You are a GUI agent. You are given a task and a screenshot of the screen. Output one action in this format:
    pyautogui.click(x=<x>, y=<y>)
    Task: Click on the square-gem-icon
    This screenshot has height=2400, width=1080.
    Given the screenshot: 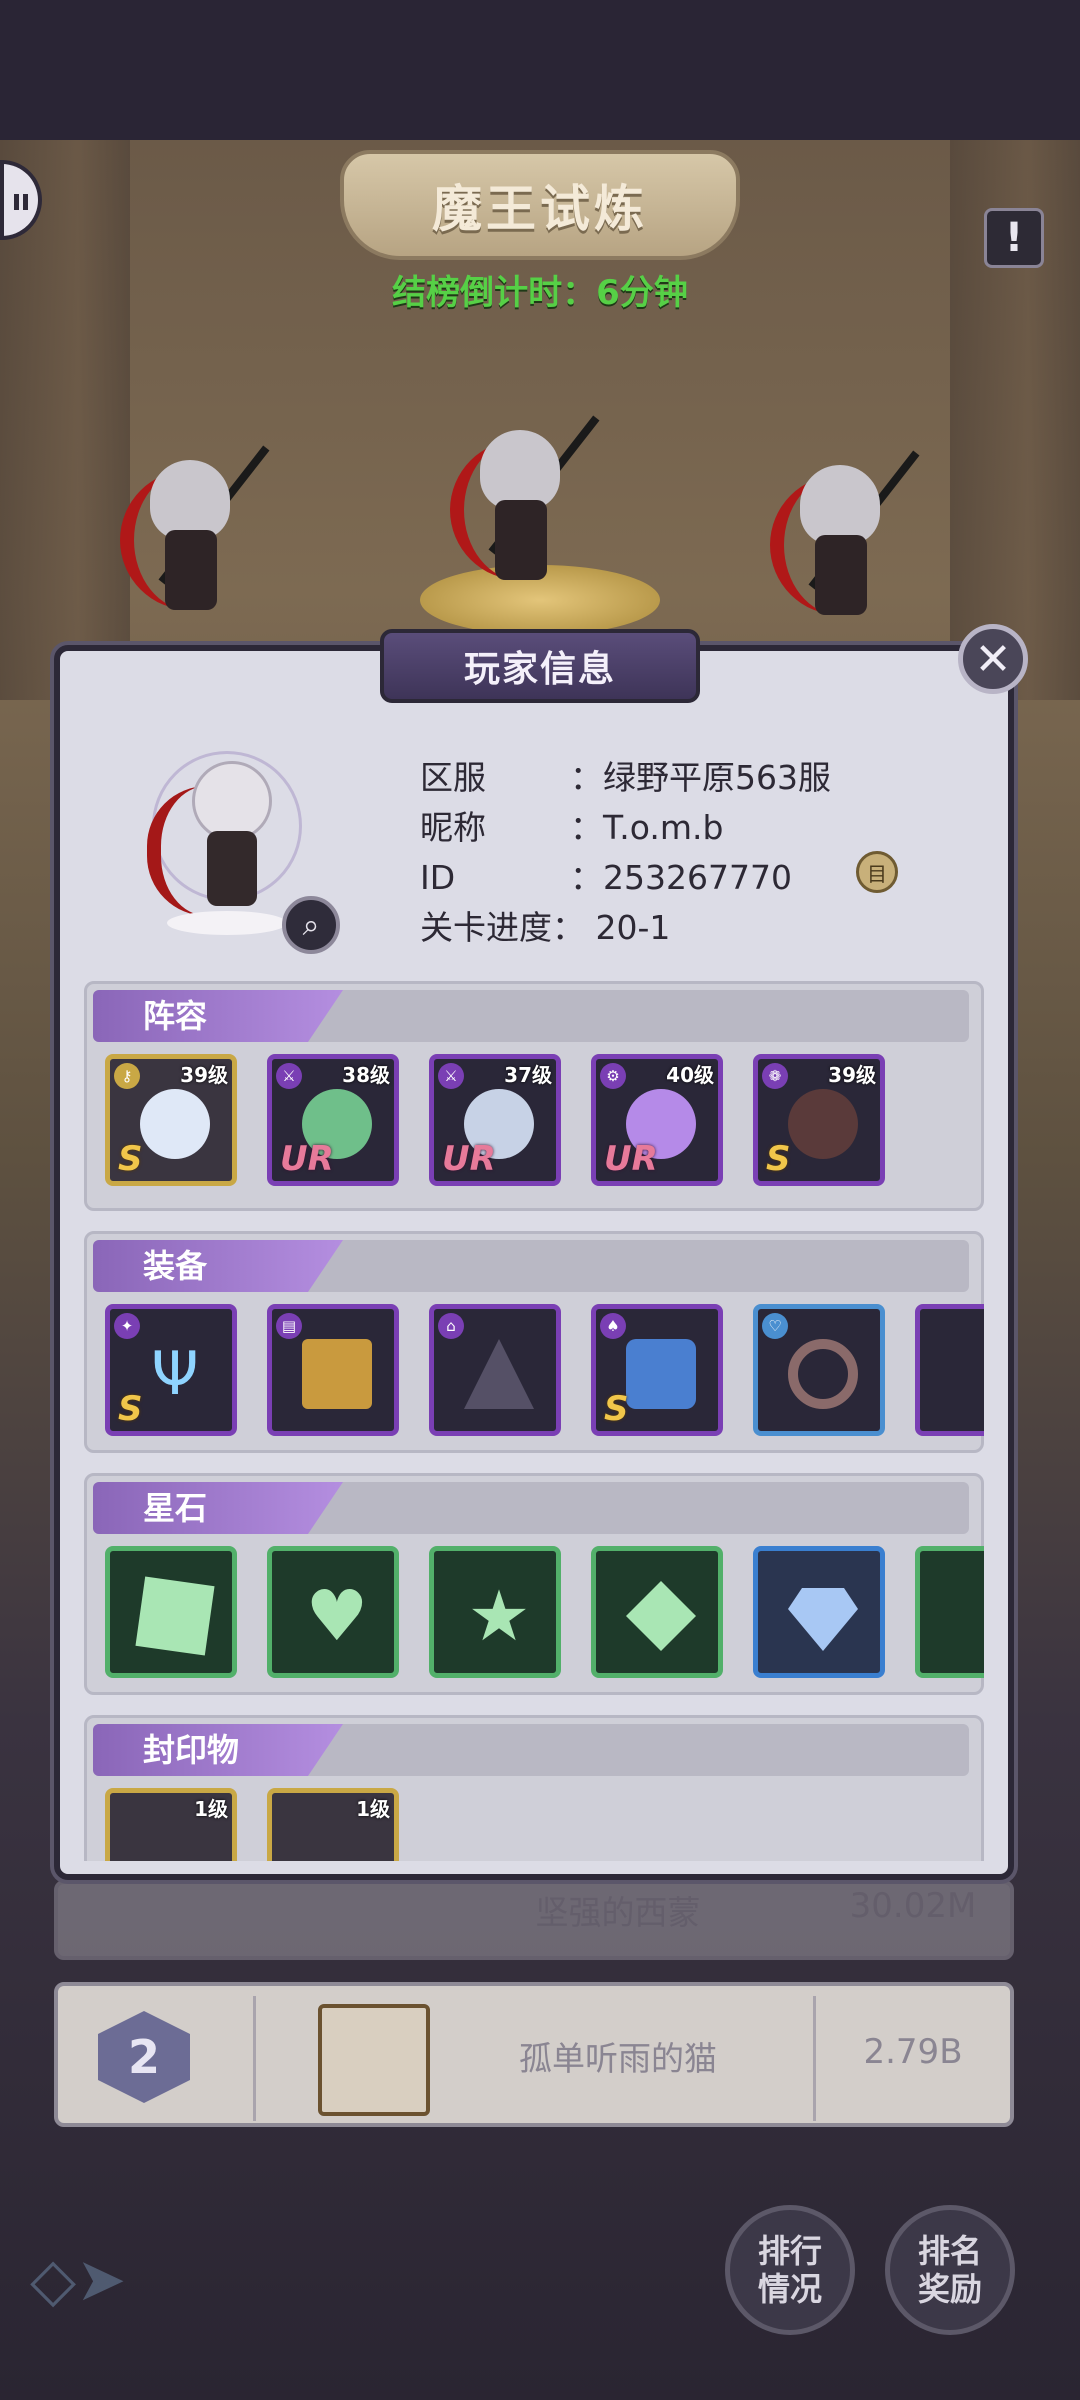 What is the action you would take?
    pyautogui.click(x=175, y=1616)
    